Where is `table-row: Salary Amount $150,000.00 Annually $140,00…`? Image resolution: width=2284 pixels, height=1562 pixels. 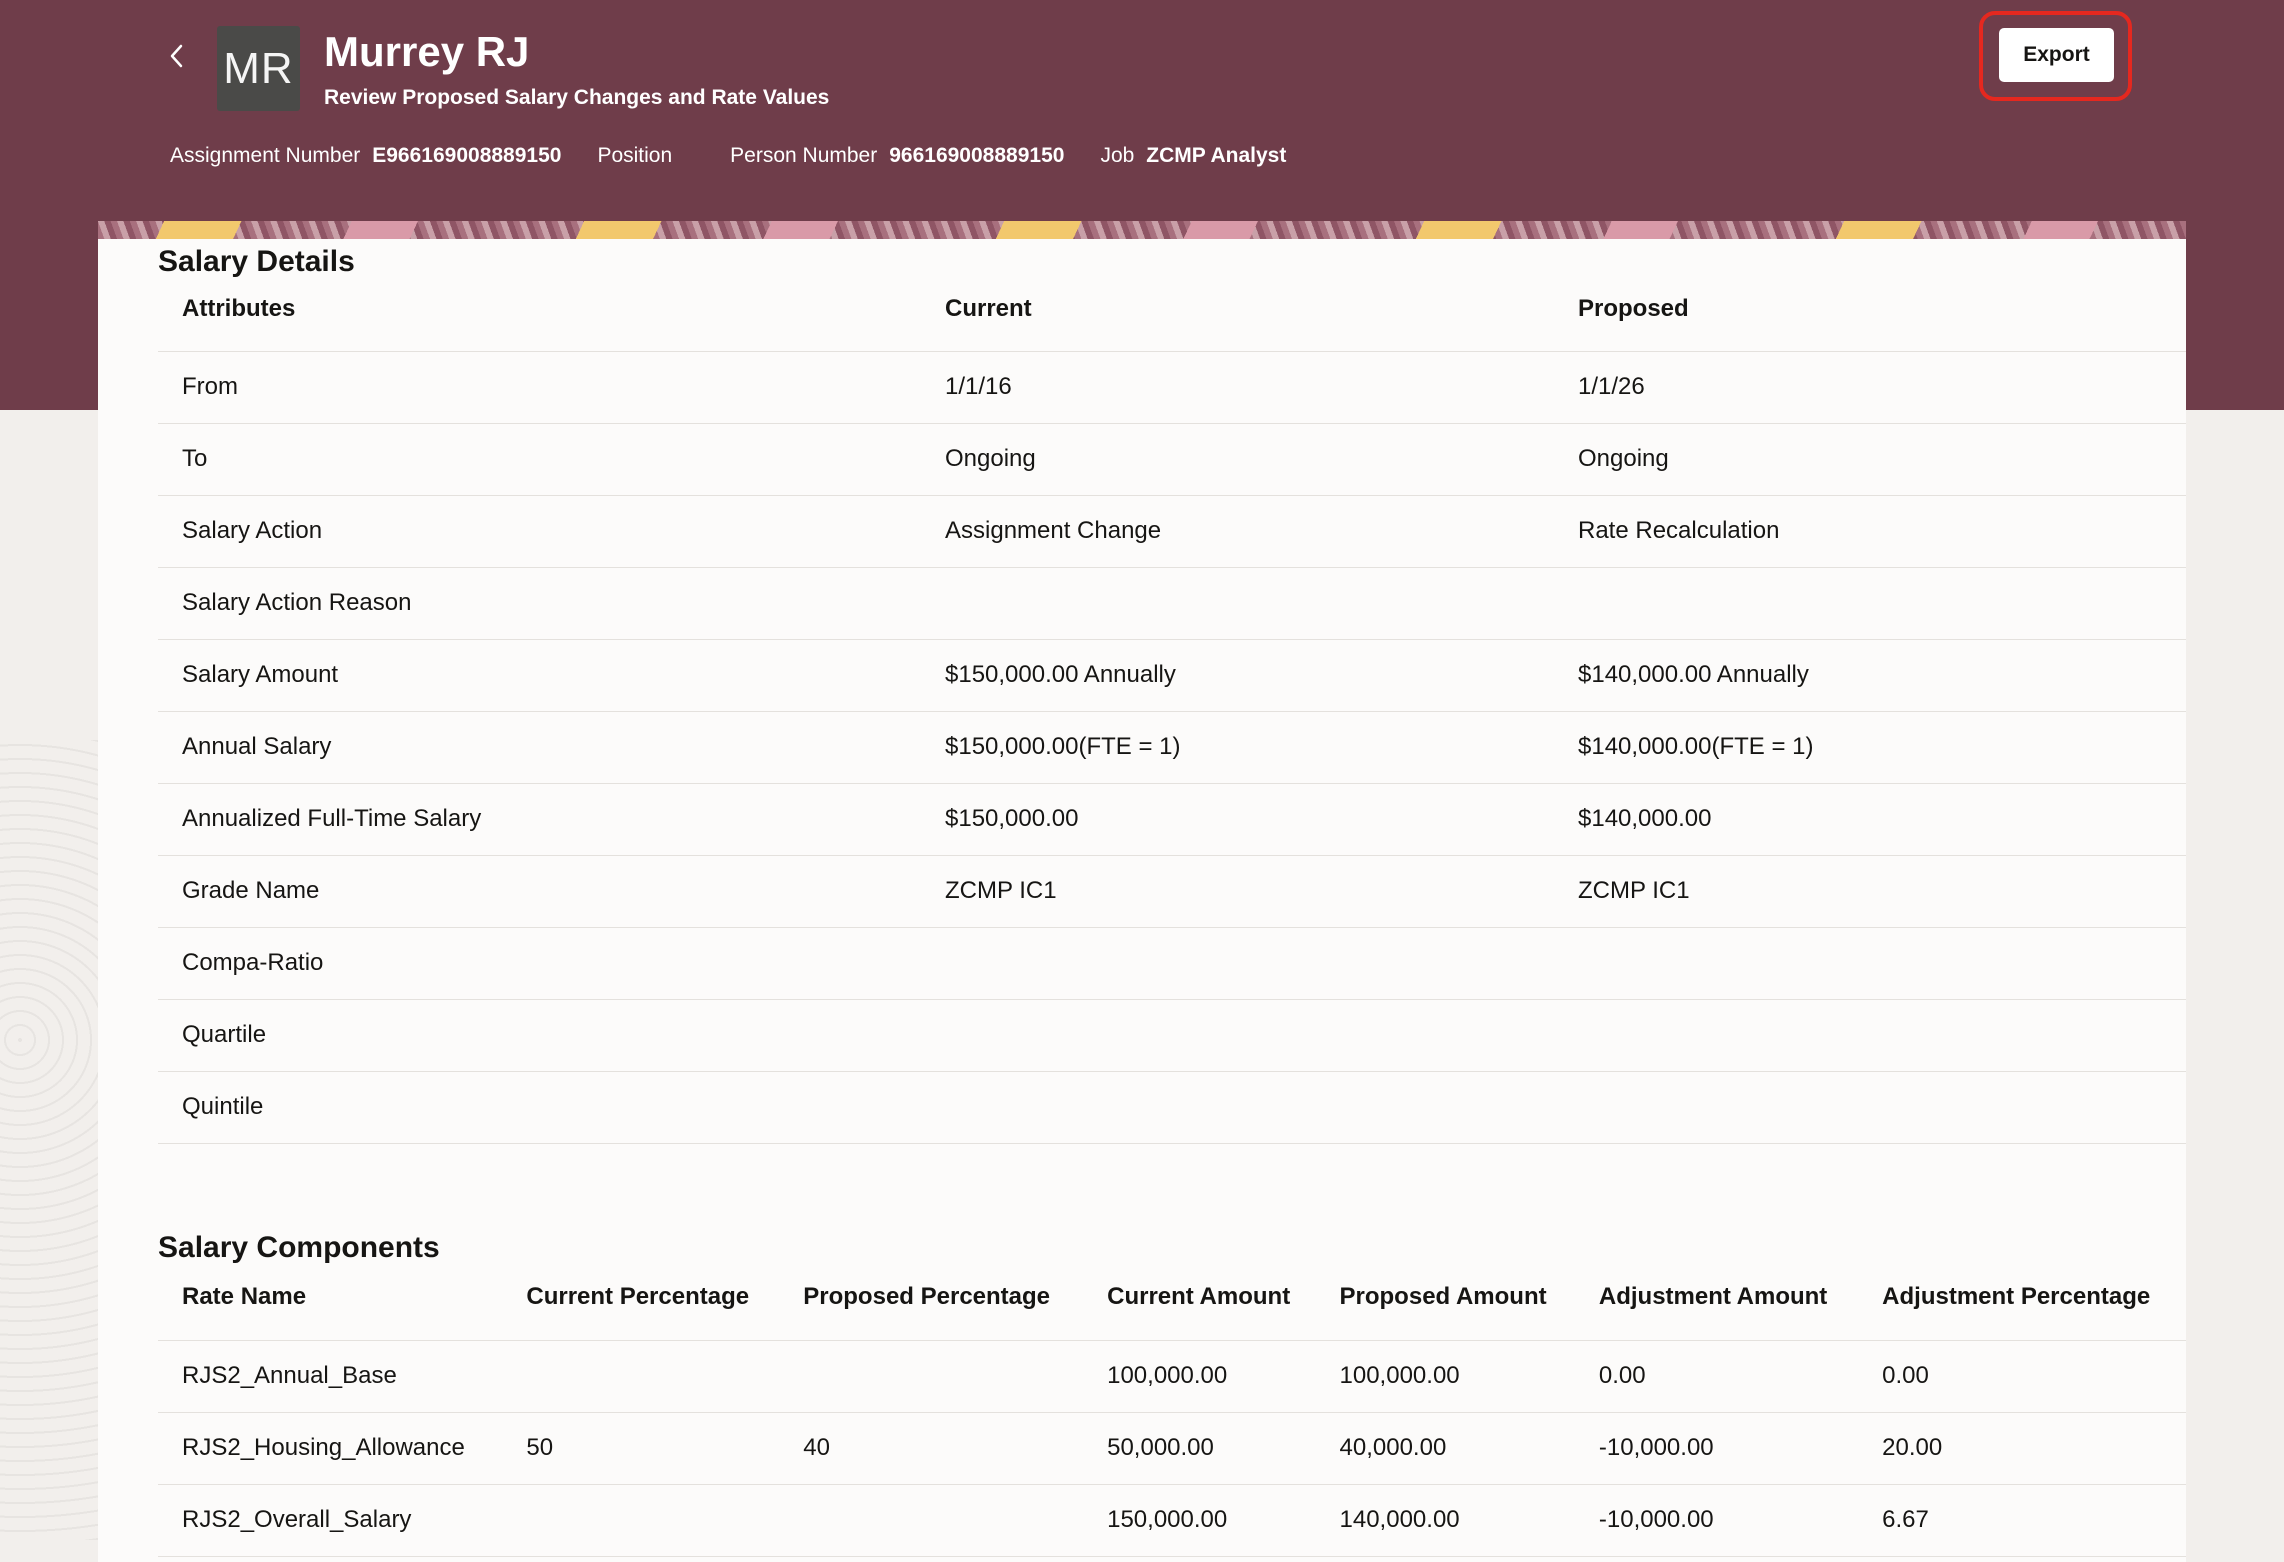
table-row: Salary Amount $150,000.00 Annually $140,00… is located at coordinates (1172, 675).